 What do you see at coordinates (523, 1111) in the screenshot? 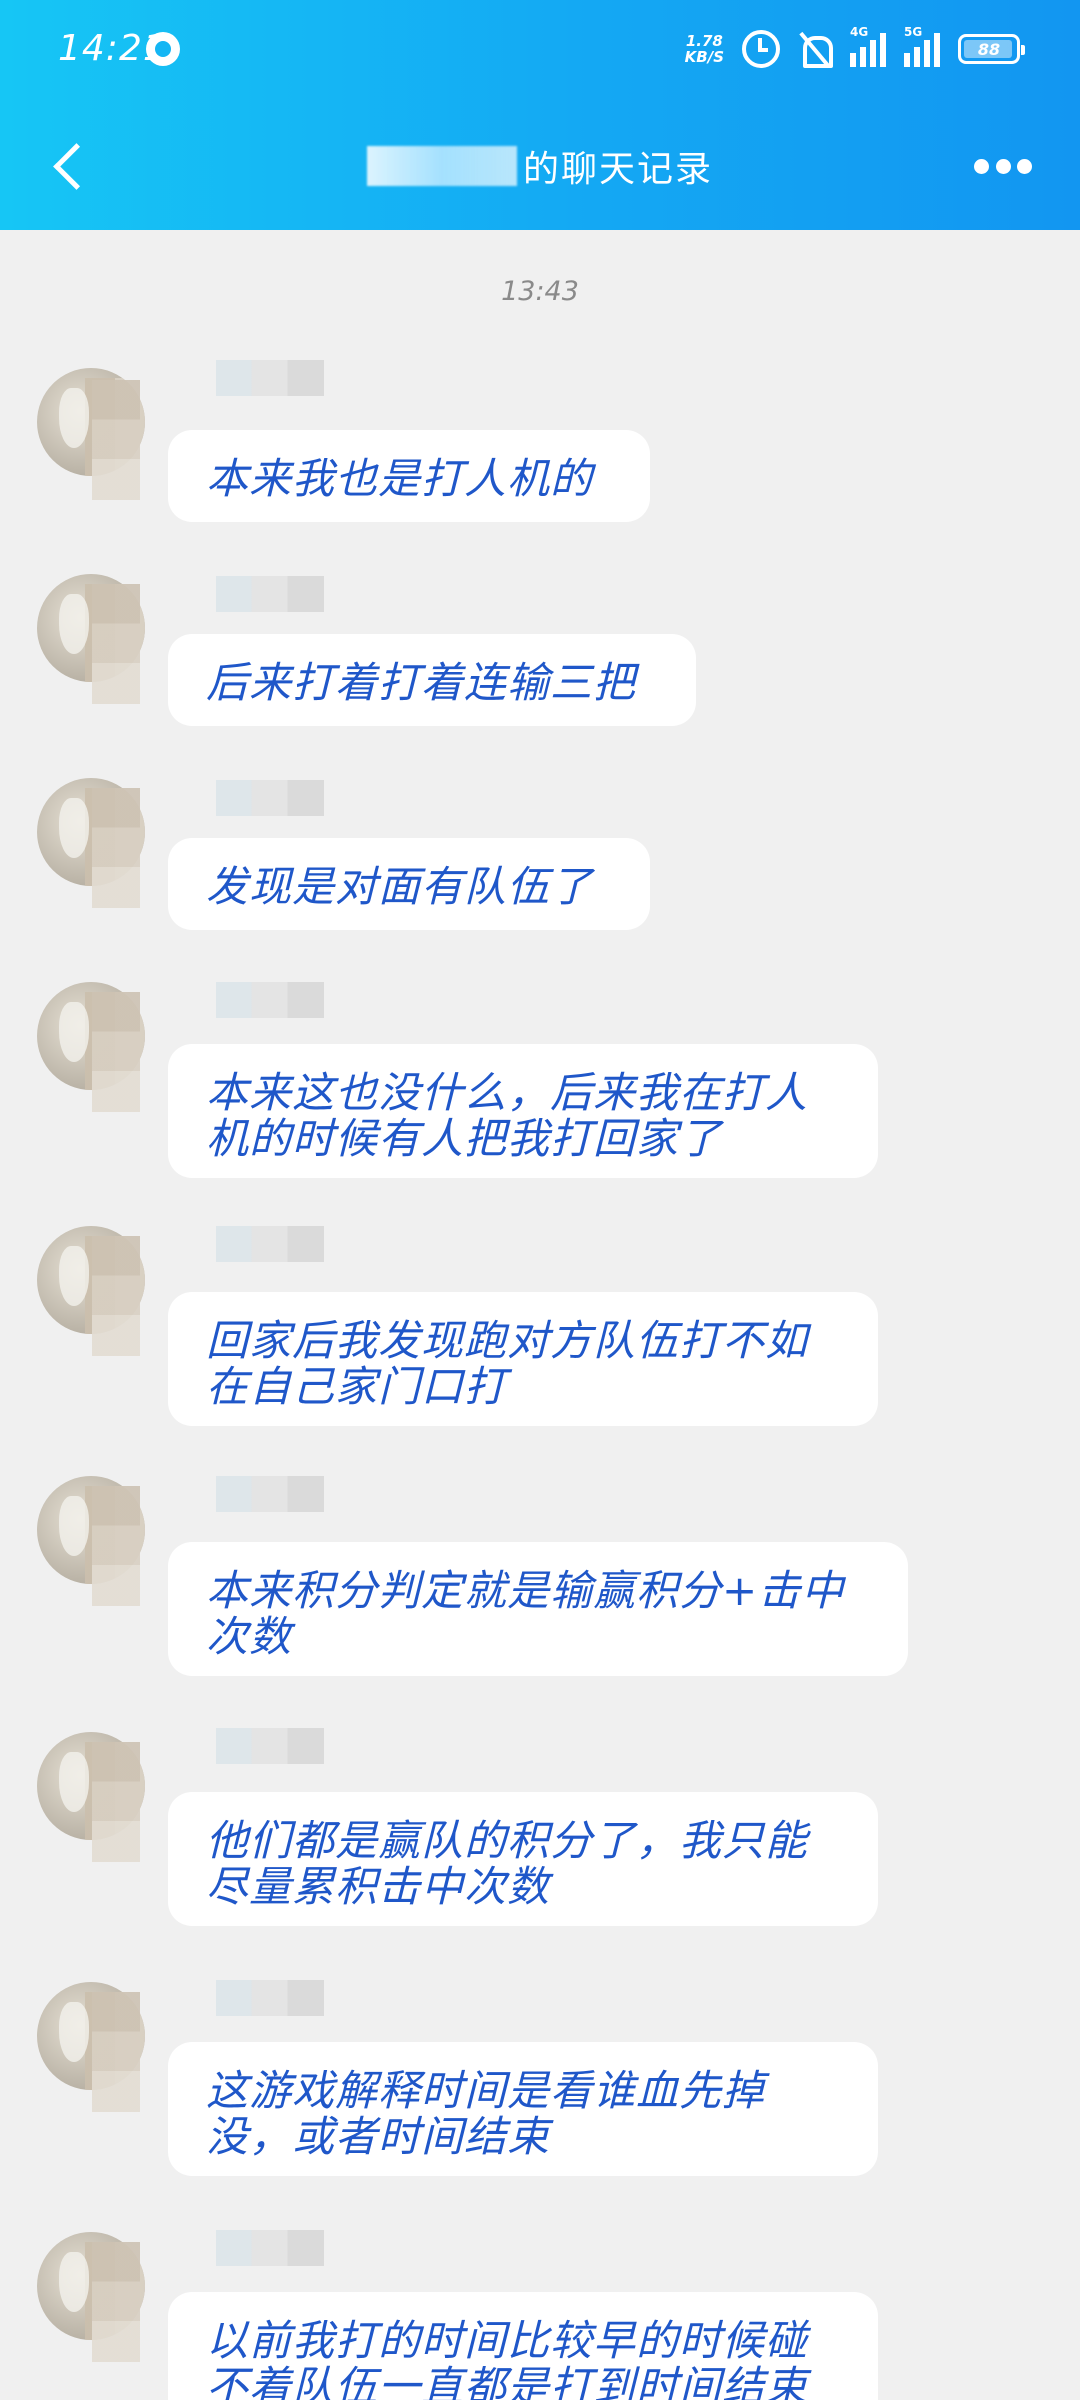
I see `message-bubble: 本来这也没什么，后来我在打人机的时候有人把我打回家了` at bounding box center [523, 1111].